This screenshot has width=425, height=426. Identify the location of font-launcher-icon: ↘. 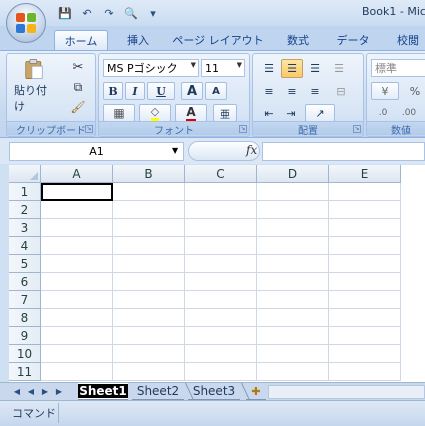
(243, 129).